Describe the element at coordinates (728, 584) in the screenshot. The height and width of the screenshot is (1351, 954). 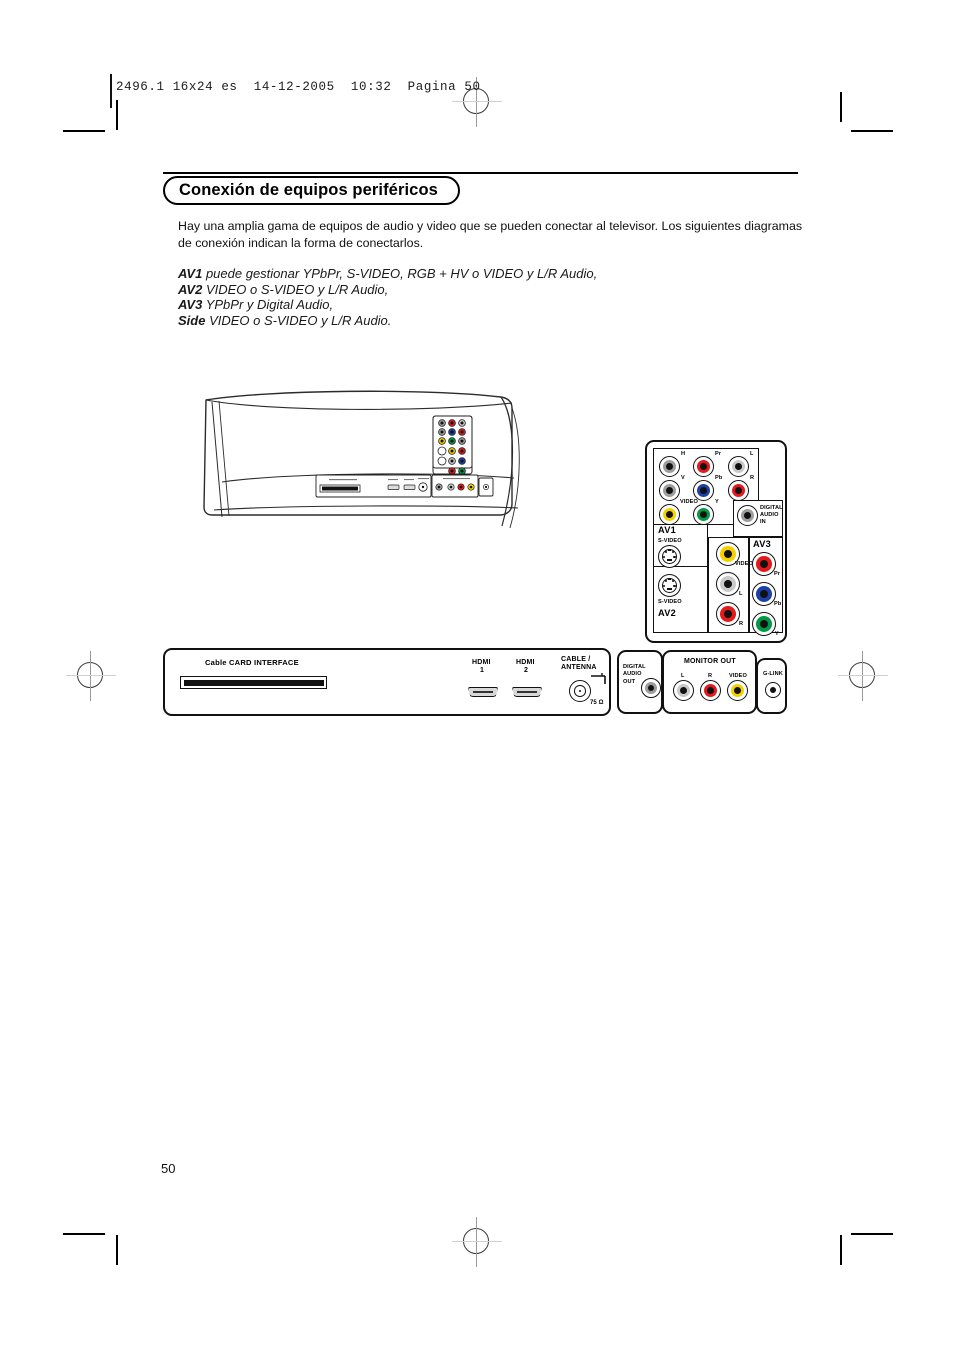
I see `jack-av2-l` at that location.